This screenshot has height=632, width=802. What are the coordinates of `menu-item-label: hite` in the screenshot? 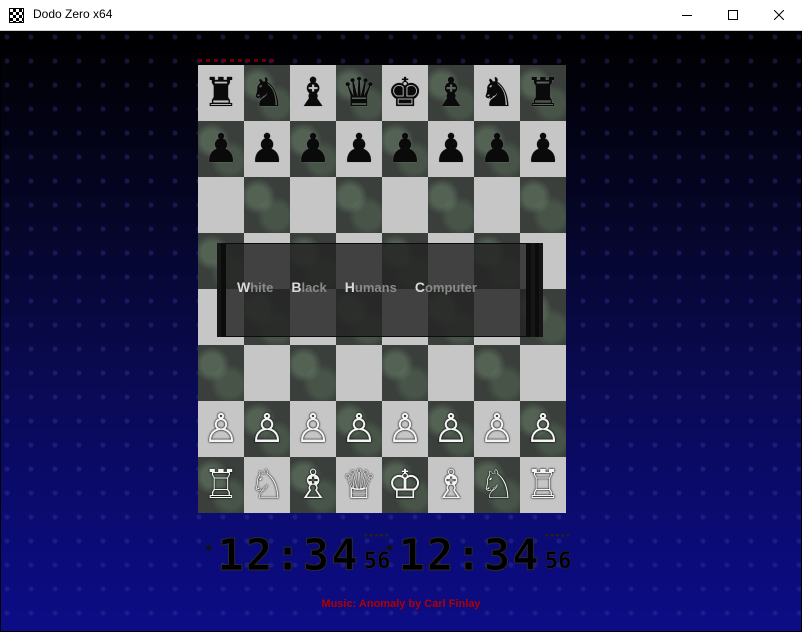 It's located at (262, 287).